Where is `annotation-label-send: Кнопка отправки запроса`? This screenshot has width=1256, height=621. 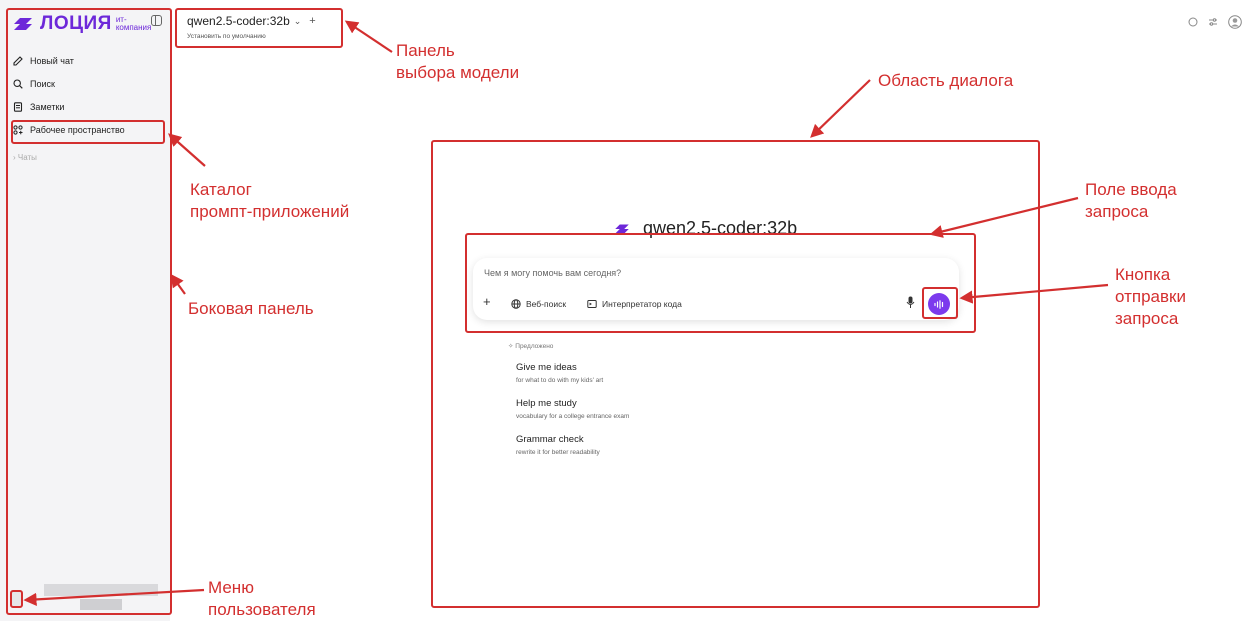 annotation-label-send: Кнопка отправки запроса is located at coordinates (1150, 296).